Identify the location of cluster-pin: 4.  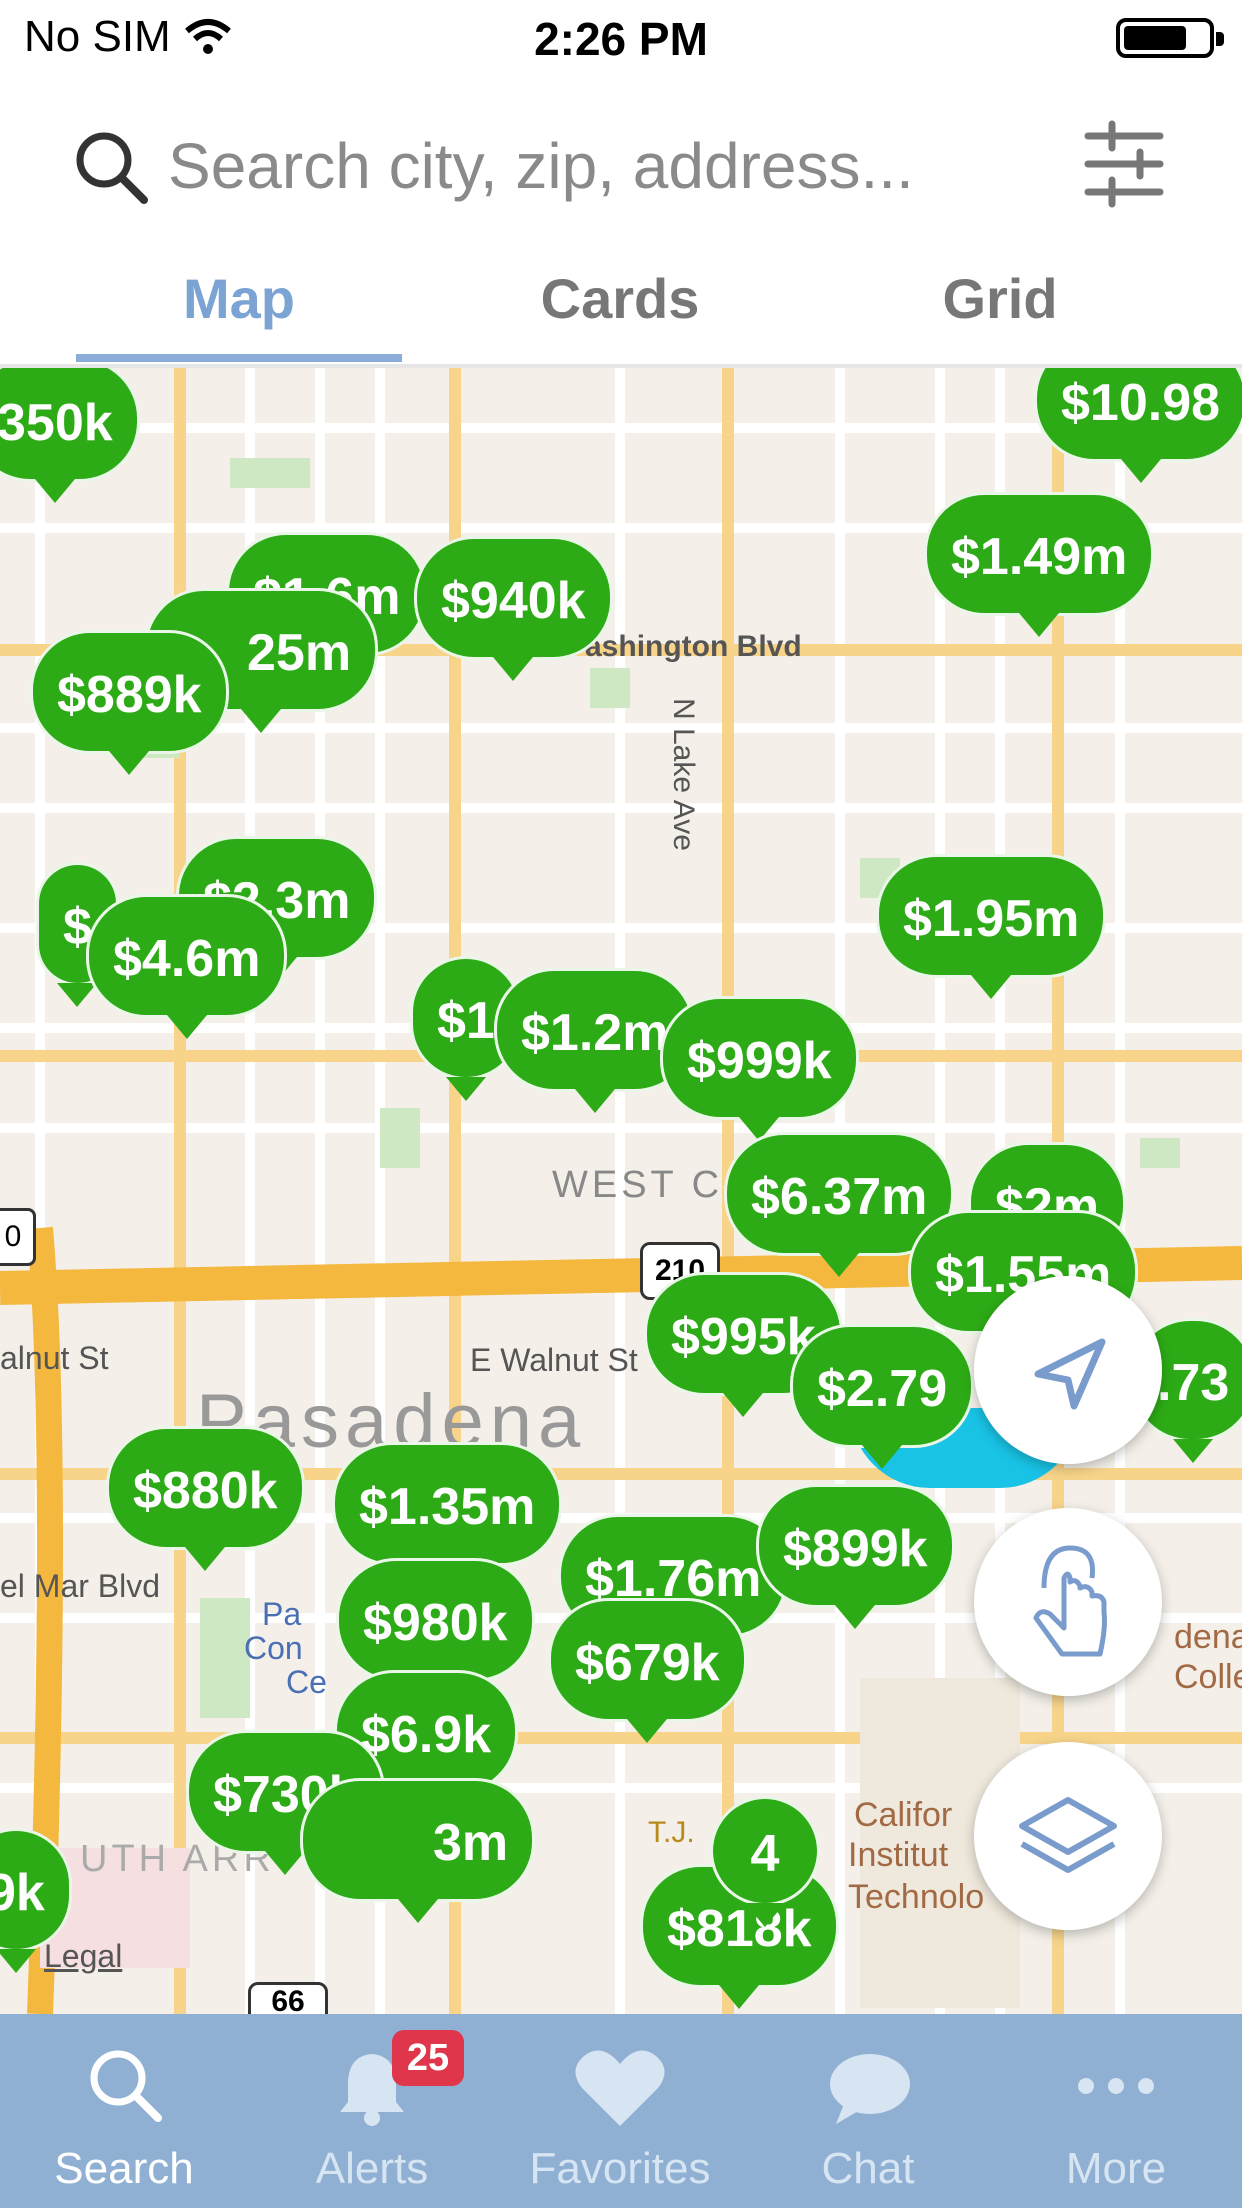
(765, 1861).